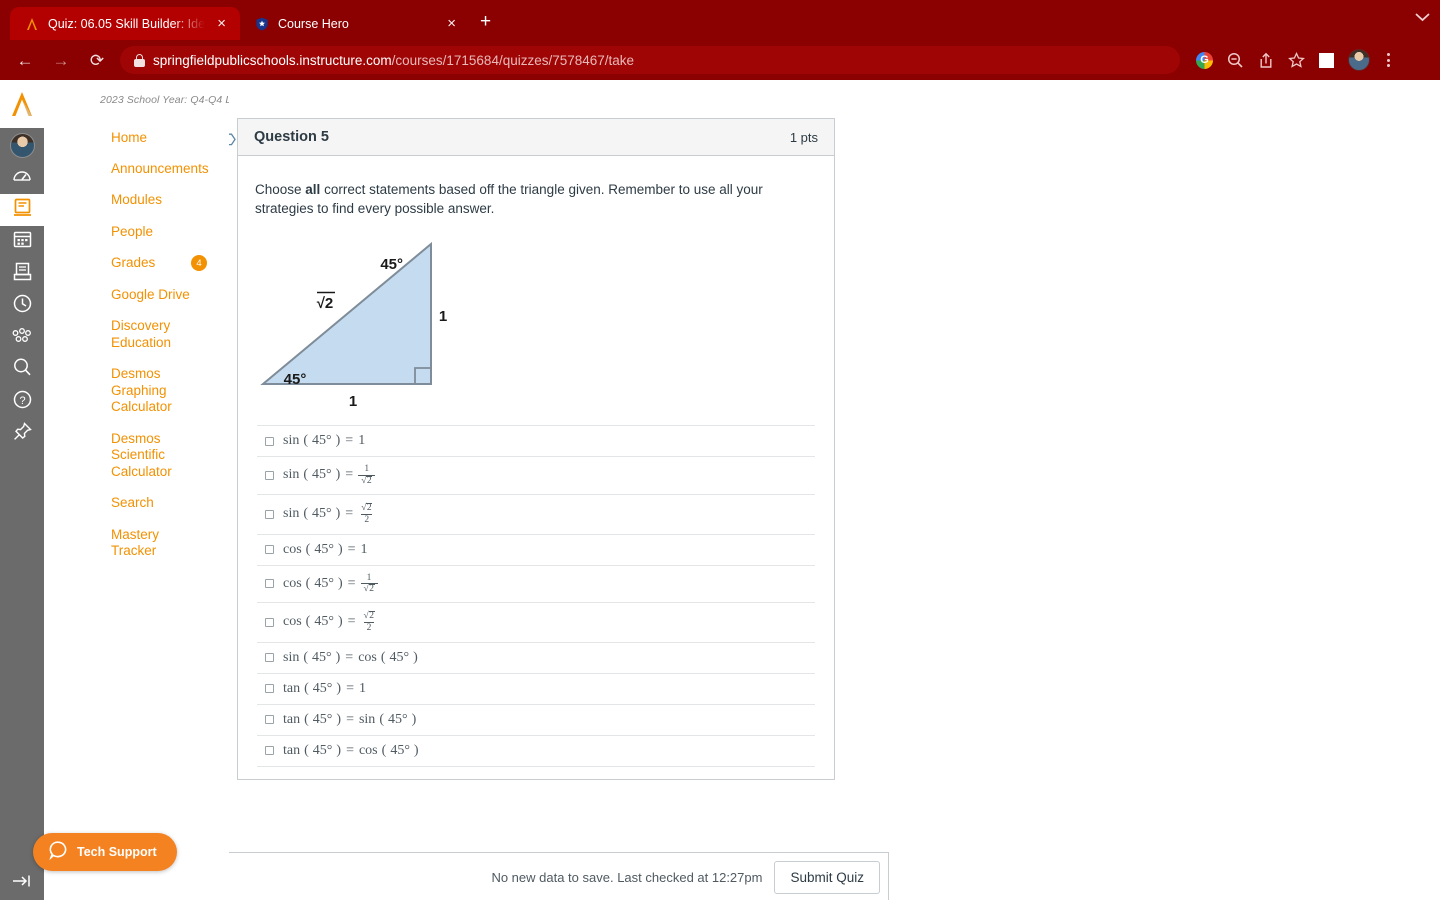 The width and height of the screenshot is (1440, 900). What do you see at coordinates (22, 306) in the screenshot?
I see `sidebar-item-history` at bounding box center [22, 306].